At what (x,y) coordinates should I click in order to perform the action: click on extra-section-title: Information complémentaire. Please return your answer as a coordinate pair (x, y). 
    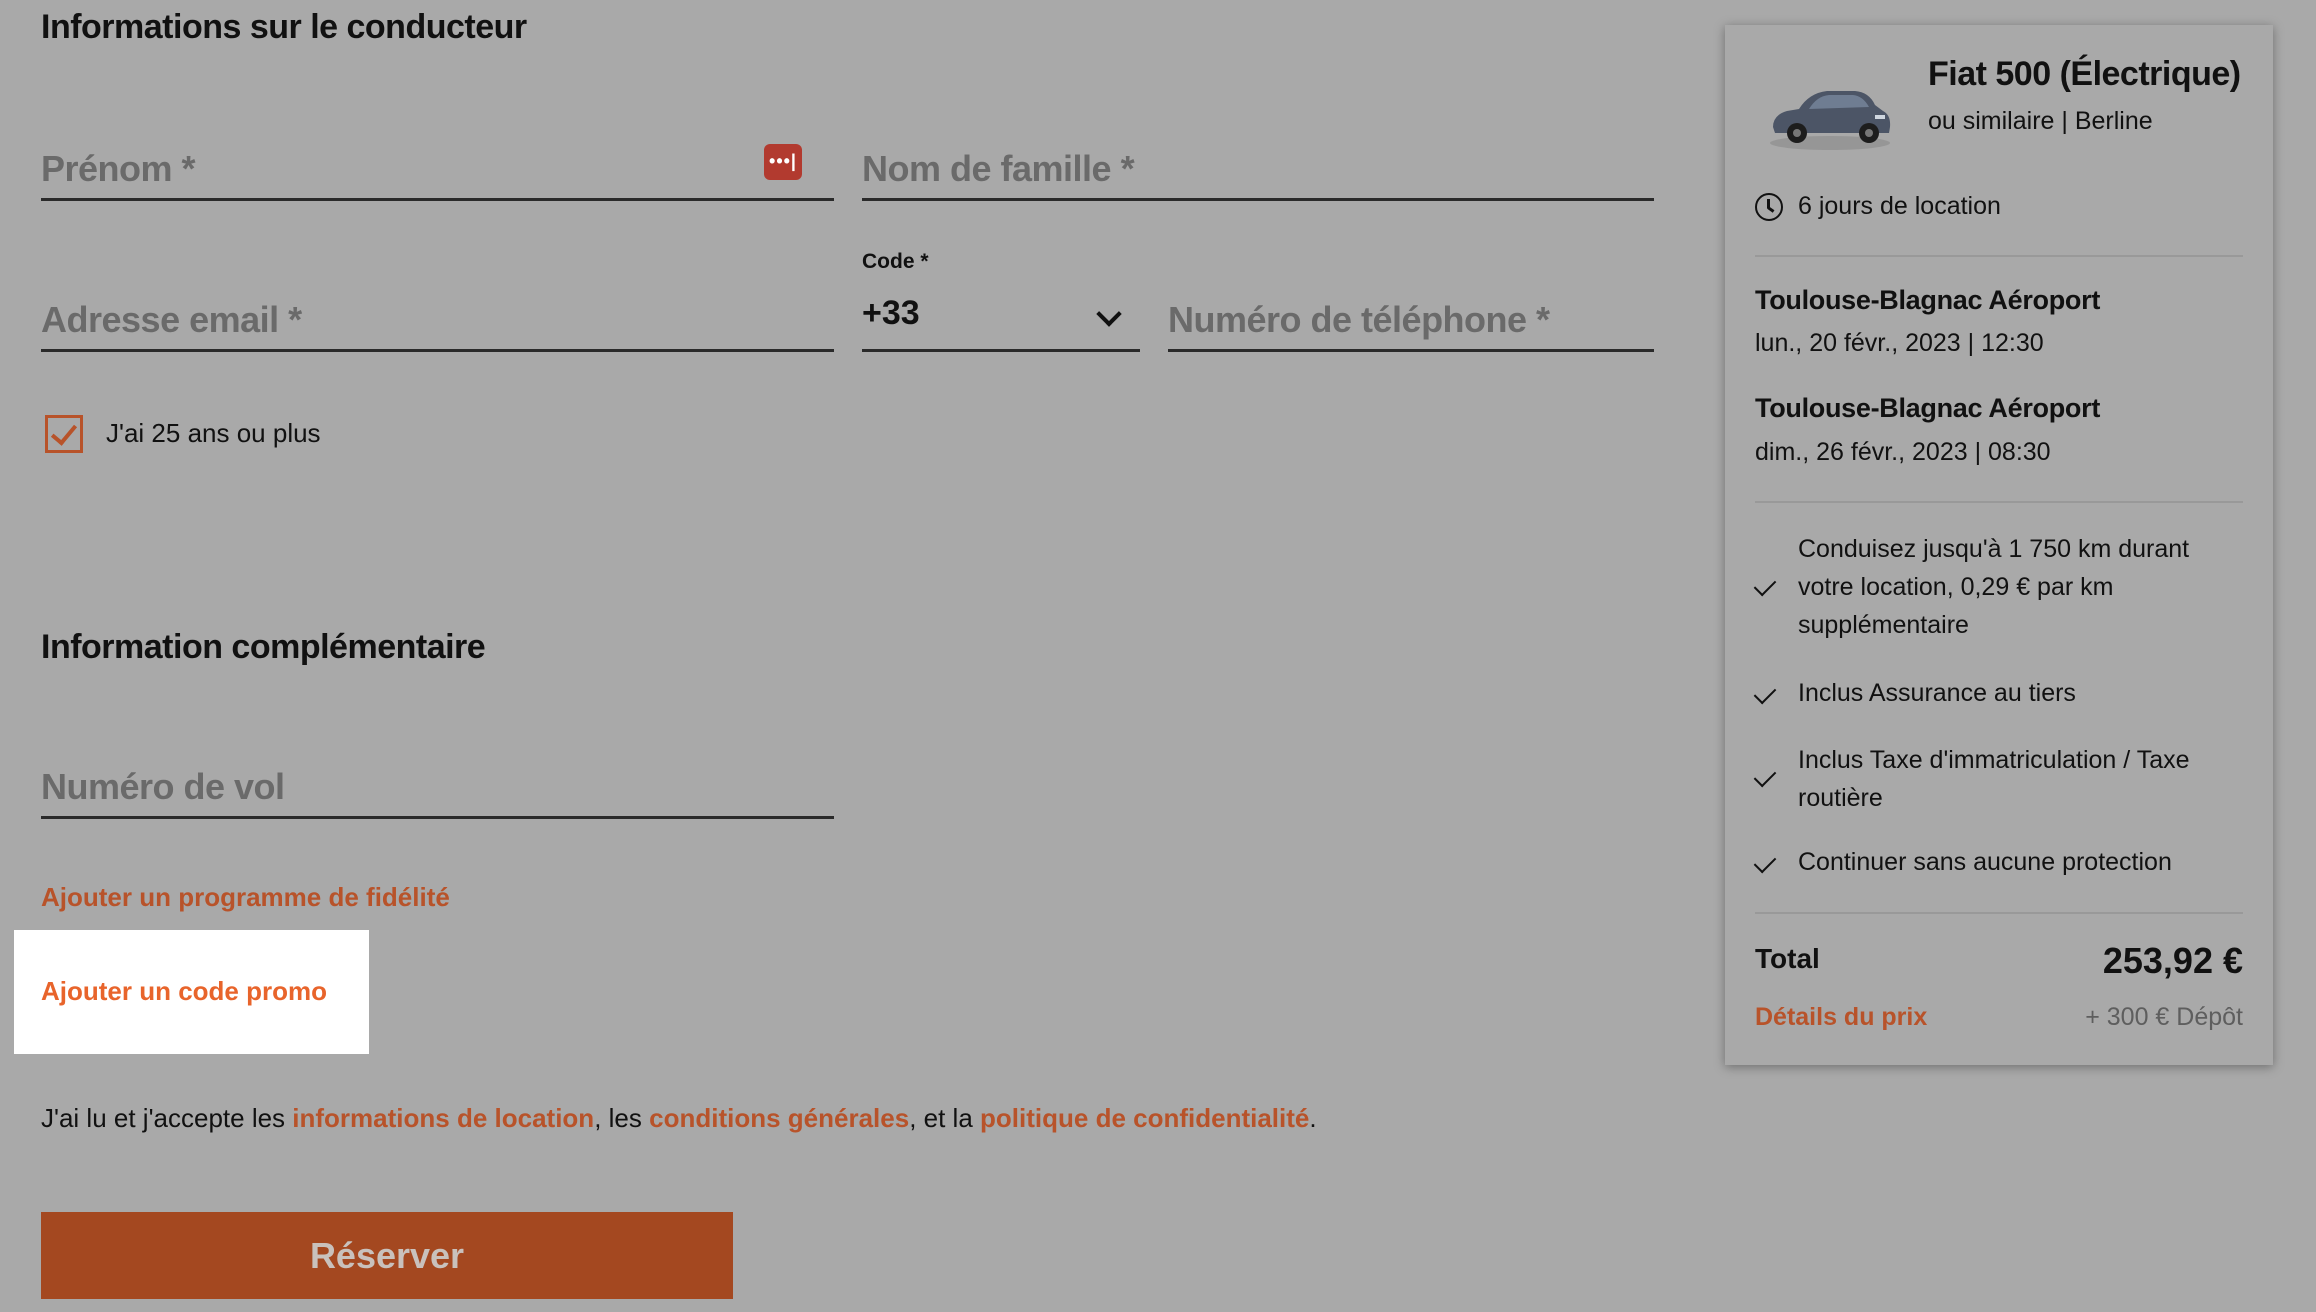
    Looking at the image, I should click on (263, 647).